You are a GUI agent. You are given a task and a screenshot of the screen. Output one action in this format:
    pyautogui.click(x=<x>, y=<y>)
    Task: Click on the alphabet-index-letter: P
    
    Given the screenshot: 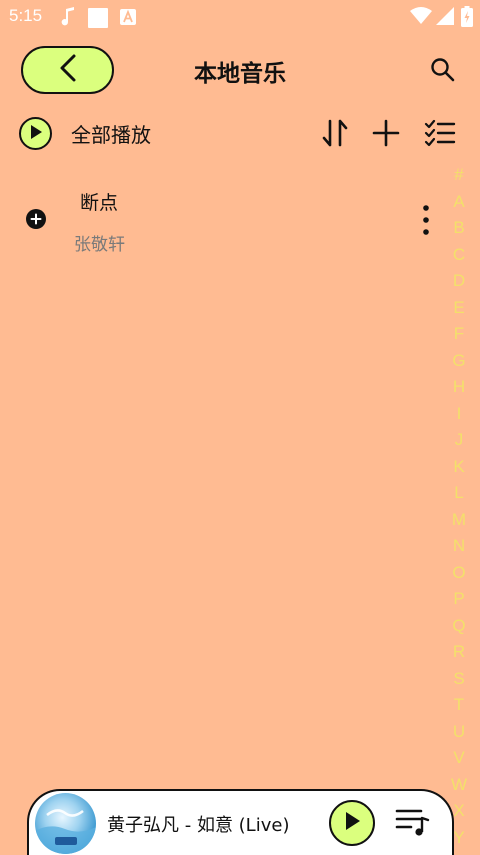 What is the action you would take?
    pyautogui.click(x=458, y=599)
    